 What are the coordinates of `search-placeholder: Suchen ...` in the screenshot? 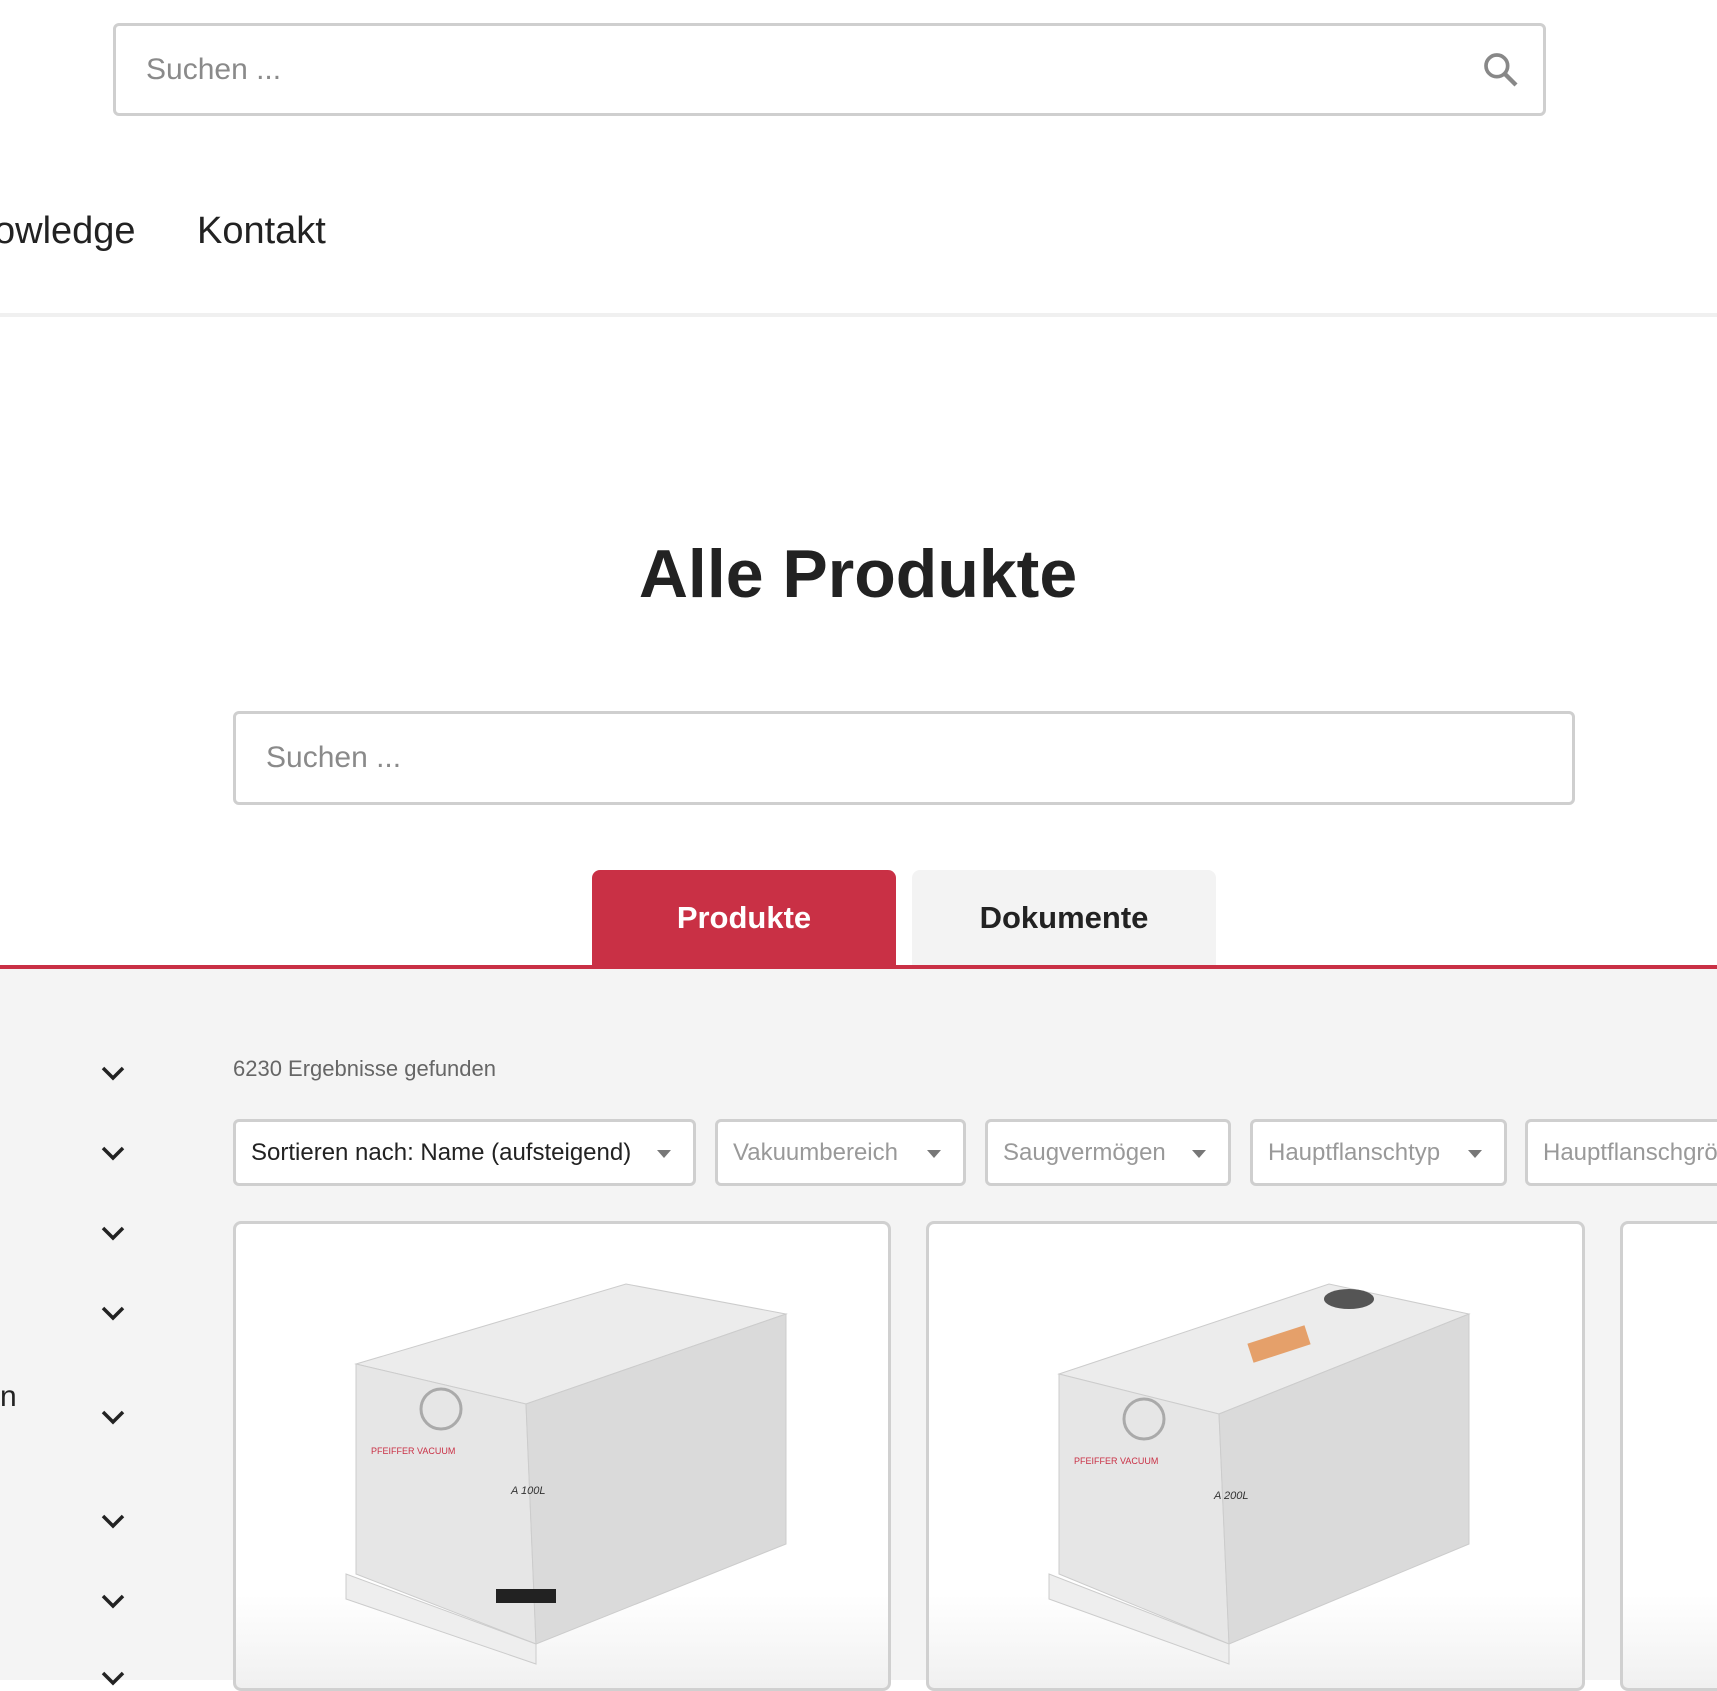 It's located at (334, 757).